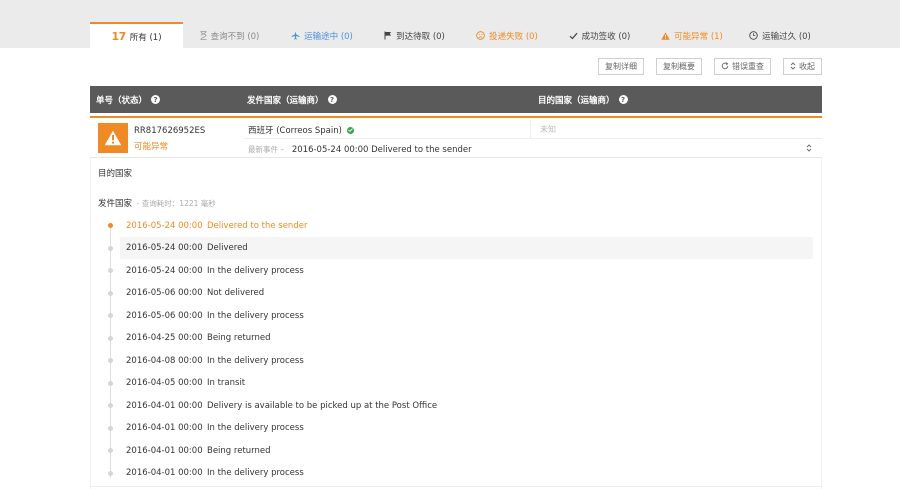 This screenshot has height=489, width=900. What do you see at coordinates (301, 130) in the screenshot?
I see `origin-carrier: 西班牙 (Correos Spain)` at bounding box center [301, 130].